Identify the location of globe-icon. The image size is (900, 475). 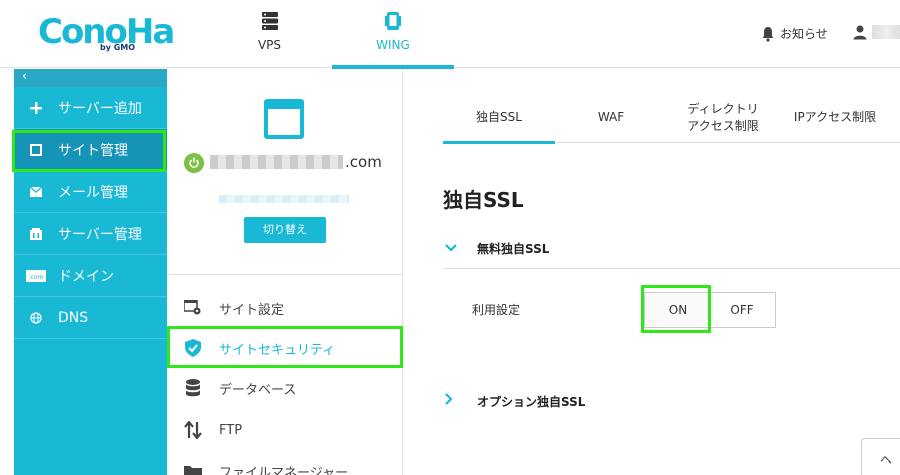
(36, 317).